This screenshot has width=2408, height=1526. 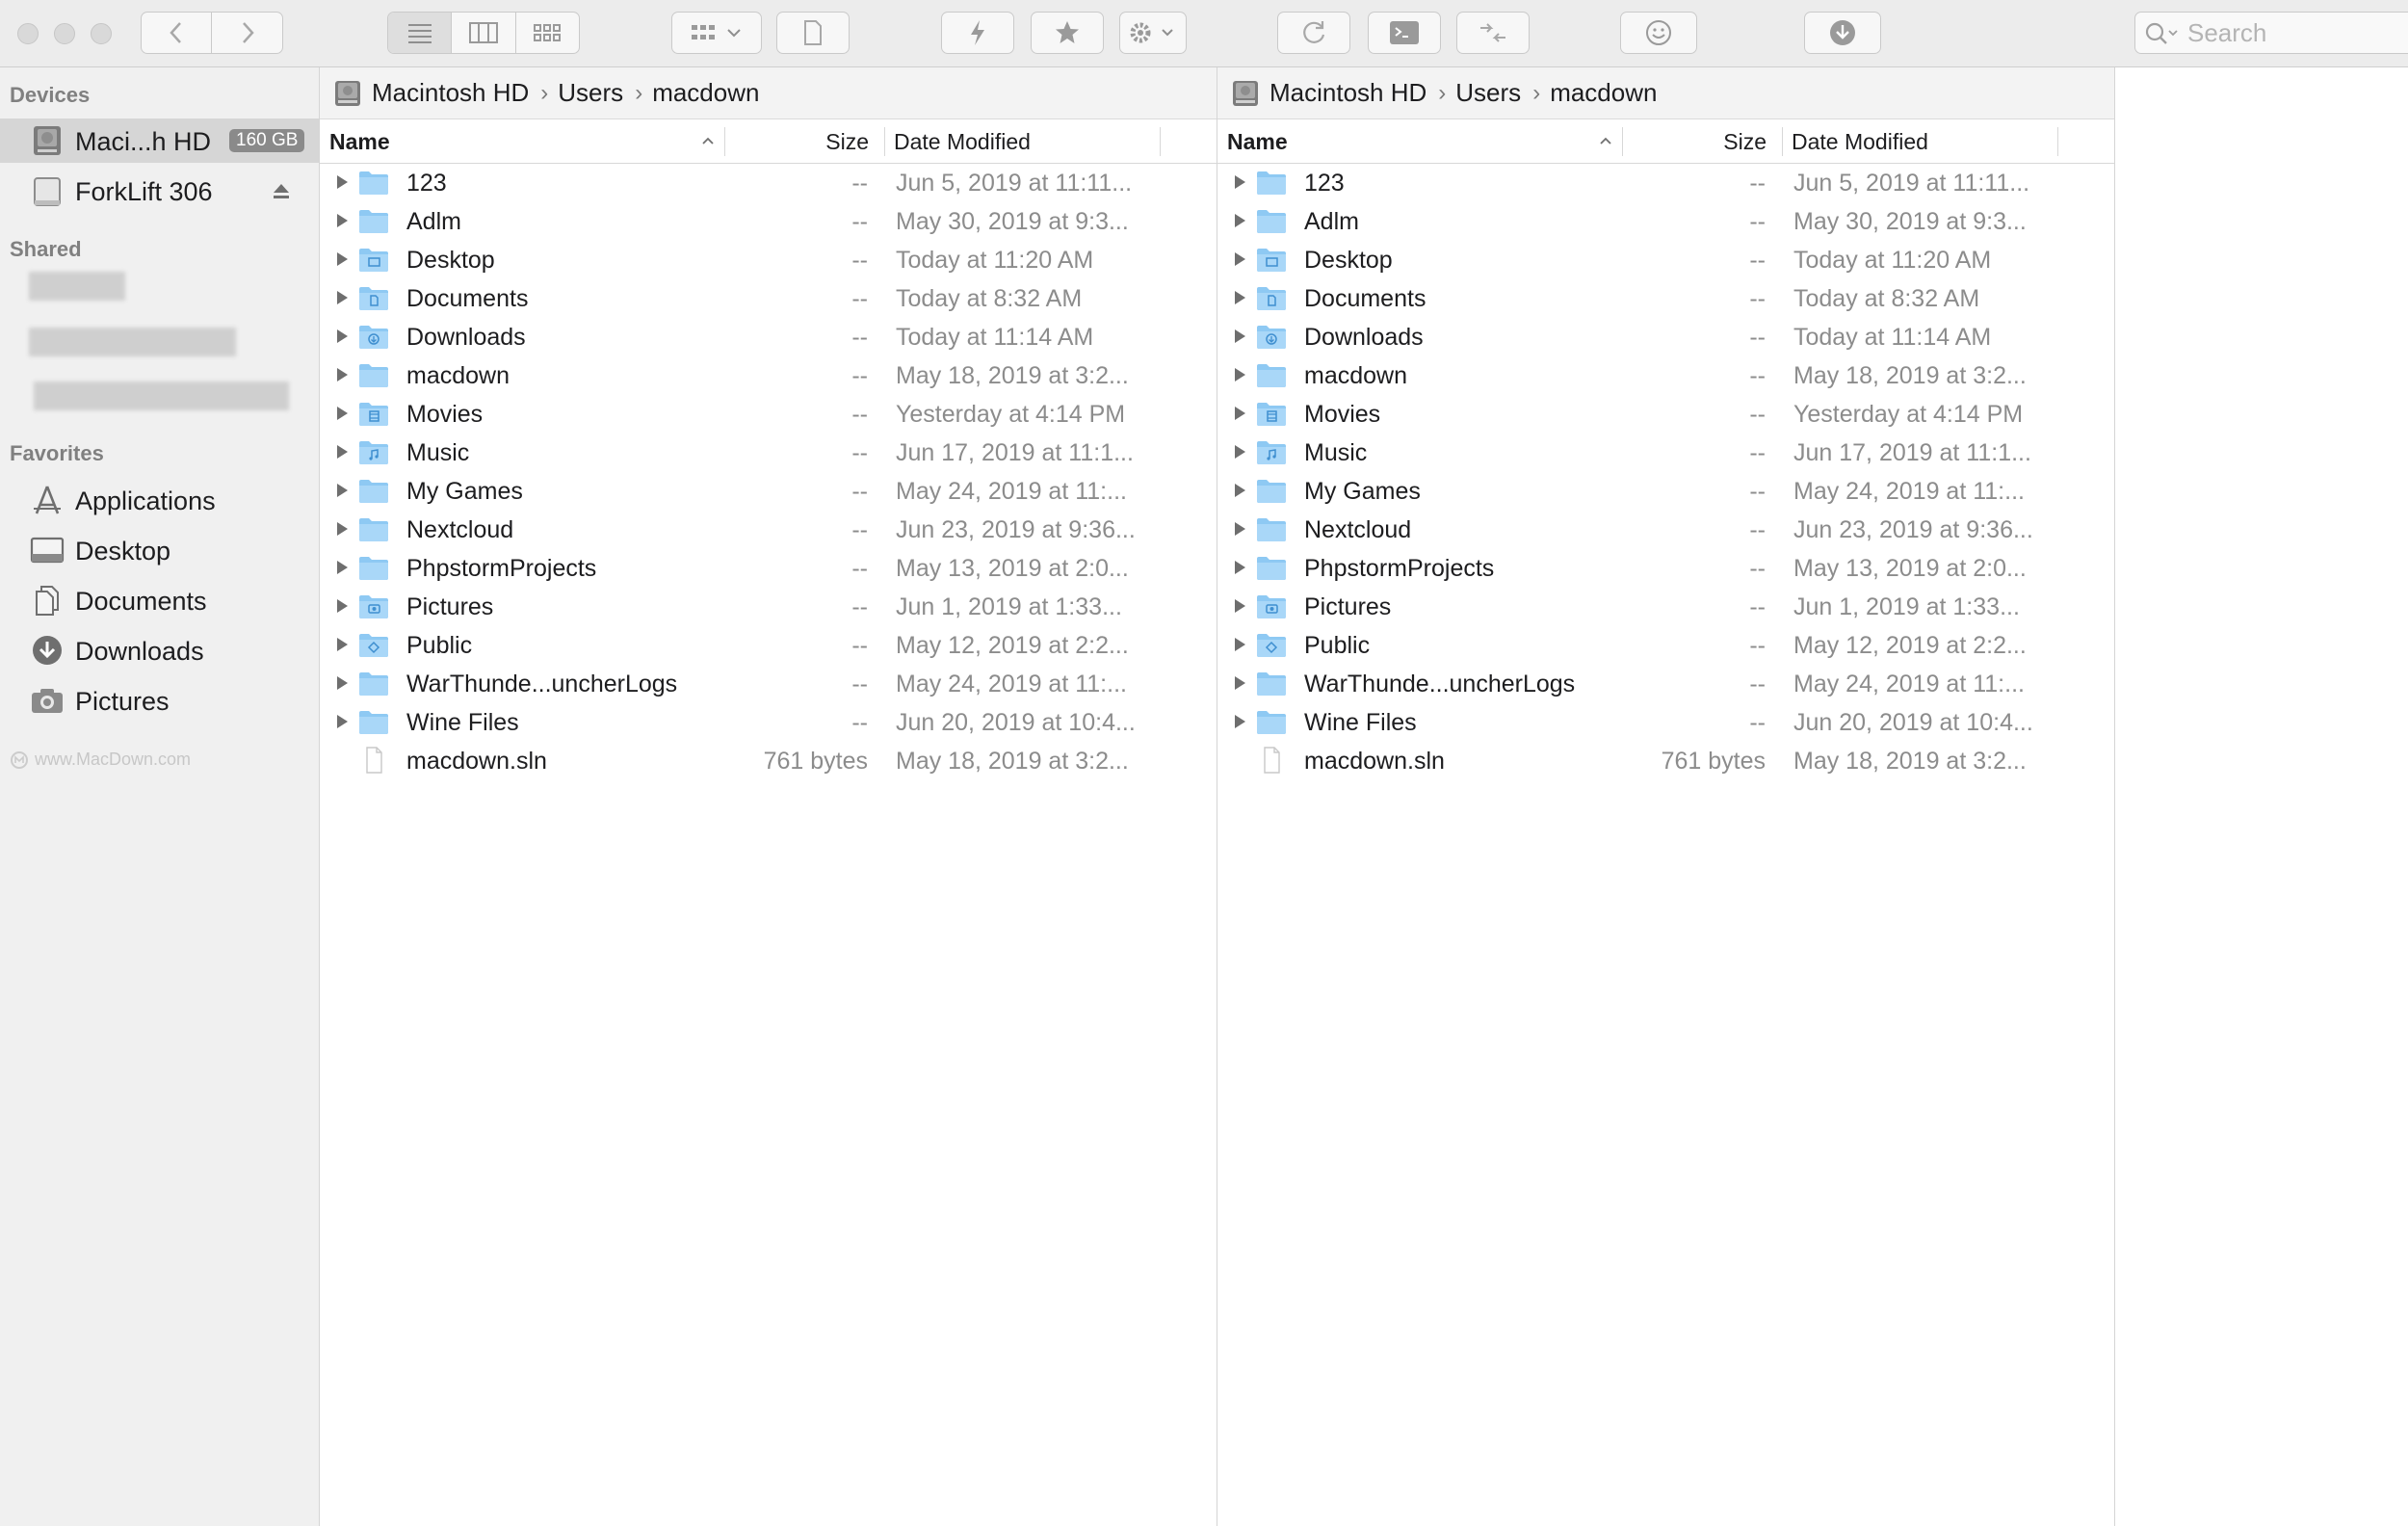 What do you see at coordinates (159, 600) in the screenshot?
I see `sidebar-item-documents: Documents` at bounding box center [159, 600].